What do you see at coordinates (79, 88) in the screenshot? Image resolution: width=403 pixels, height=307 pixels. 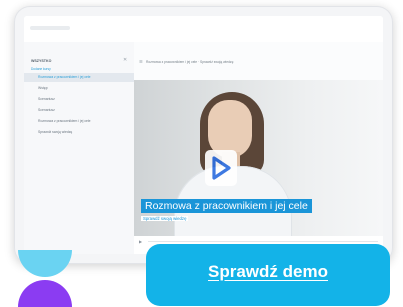 I see `sidebar-item-2: Wstęp` at bounding box center [79, 88].